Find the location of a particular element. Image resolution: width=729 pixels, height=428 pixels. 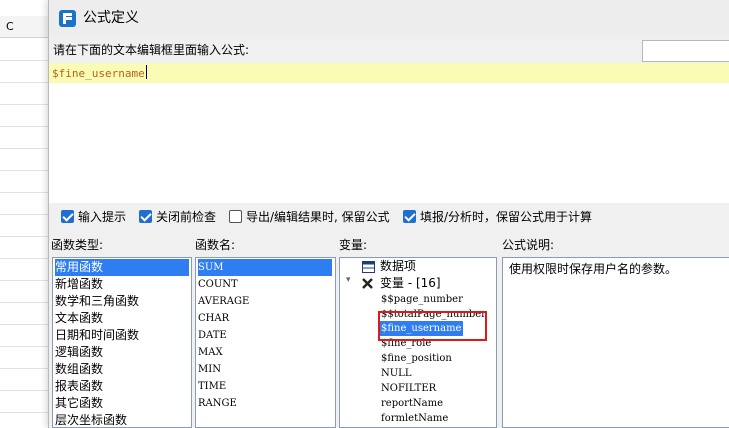

tree-node-data-item: 数据项 is located at coordinates (398, 266).